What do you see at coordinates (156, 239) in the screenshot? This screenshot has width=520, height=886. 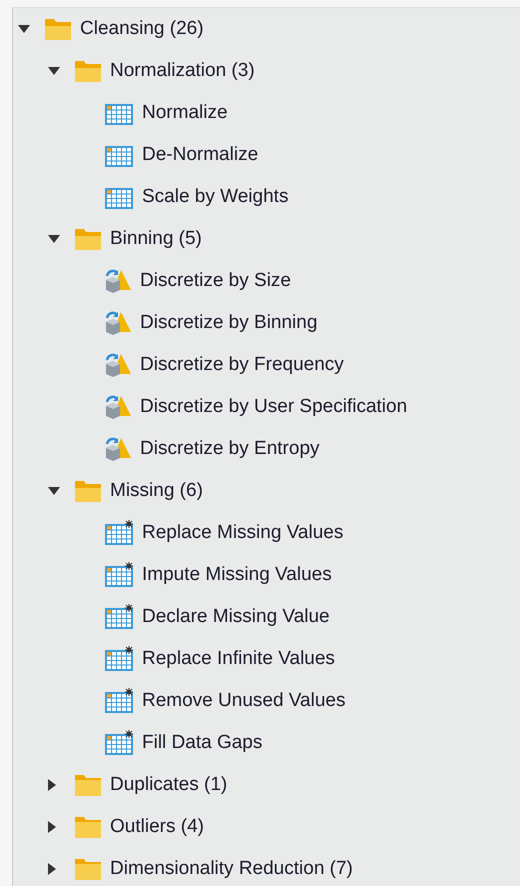 I see `folder-label: Binning (5)` at bounding box center [156, 239].